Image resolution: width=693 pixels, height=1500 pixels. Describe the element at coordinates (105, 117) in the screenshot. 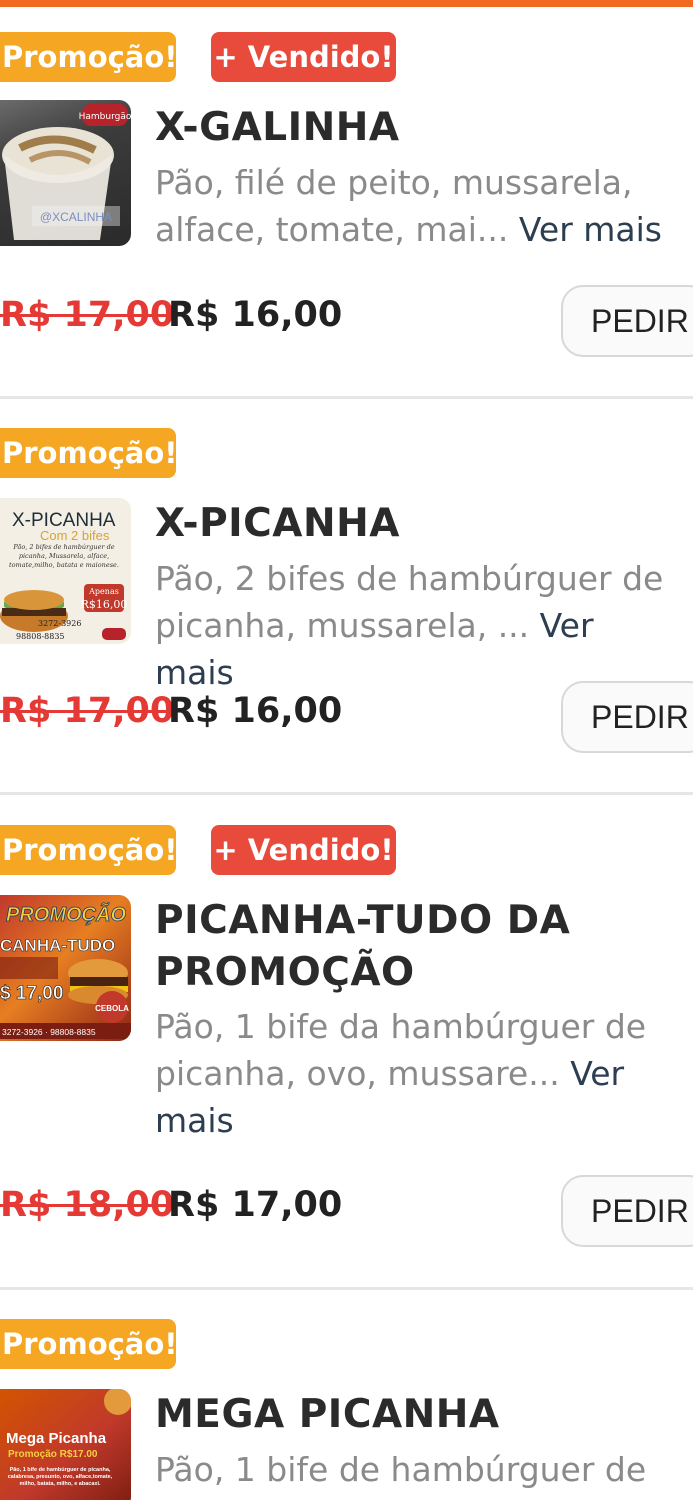

I see `thumb-brand: Hamburgão` at that location.